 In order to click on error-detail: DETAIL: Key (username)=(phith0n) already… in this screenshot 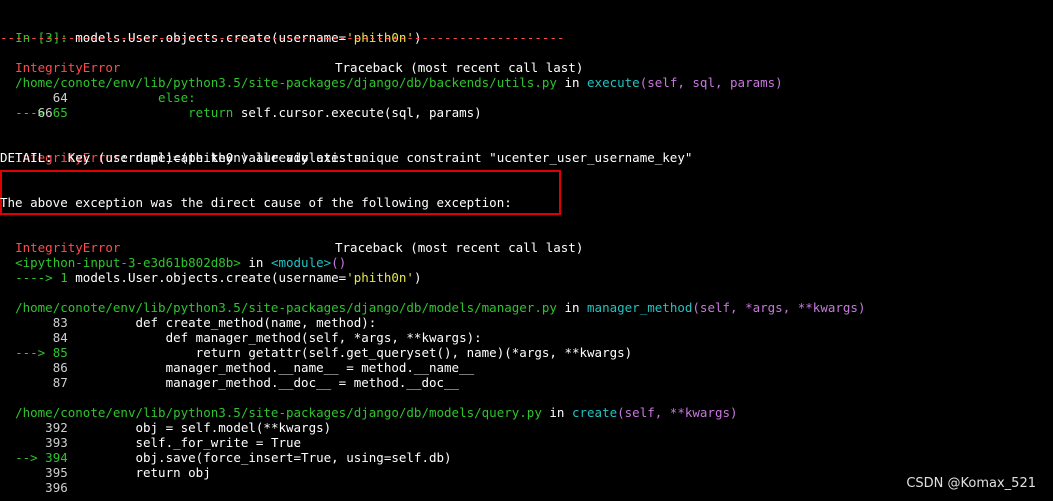, I will do `click(184, 157)`.